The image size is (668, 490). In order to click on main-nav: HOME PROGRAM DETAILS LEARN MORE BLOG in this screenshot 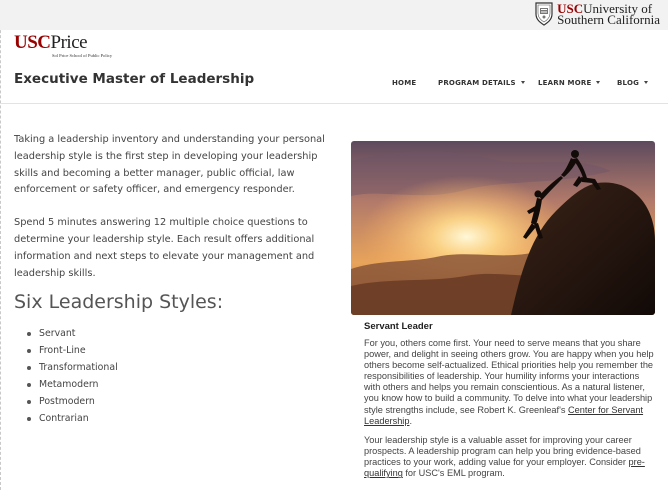, I will do `click(334, 85)`.